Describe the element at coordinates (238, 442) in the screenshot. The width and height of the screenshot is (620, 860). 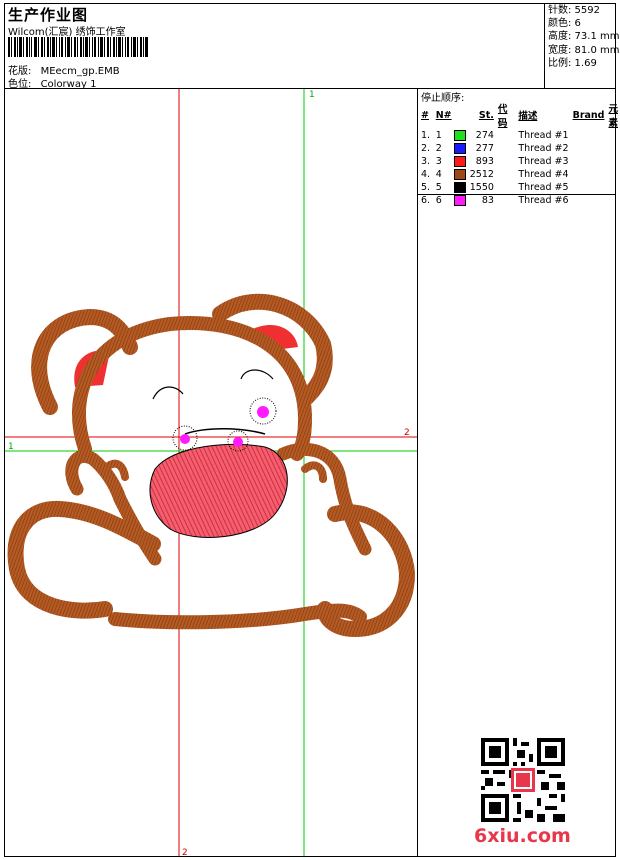
I see `nose` at that location.